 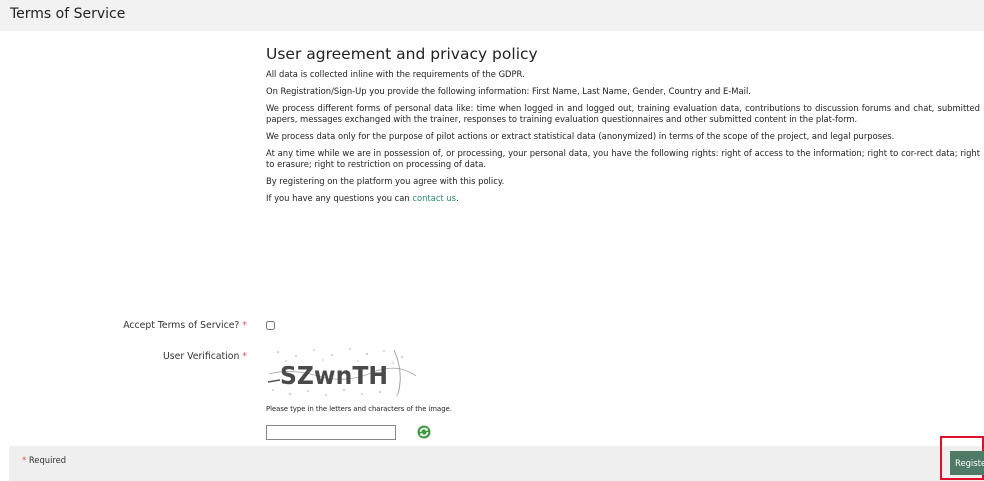 What do you see at coordinates (181, 325) in the screenshot?
I see `accept-terms-label-text: Accept Terms of Service?` at bounding box center [181, 325].